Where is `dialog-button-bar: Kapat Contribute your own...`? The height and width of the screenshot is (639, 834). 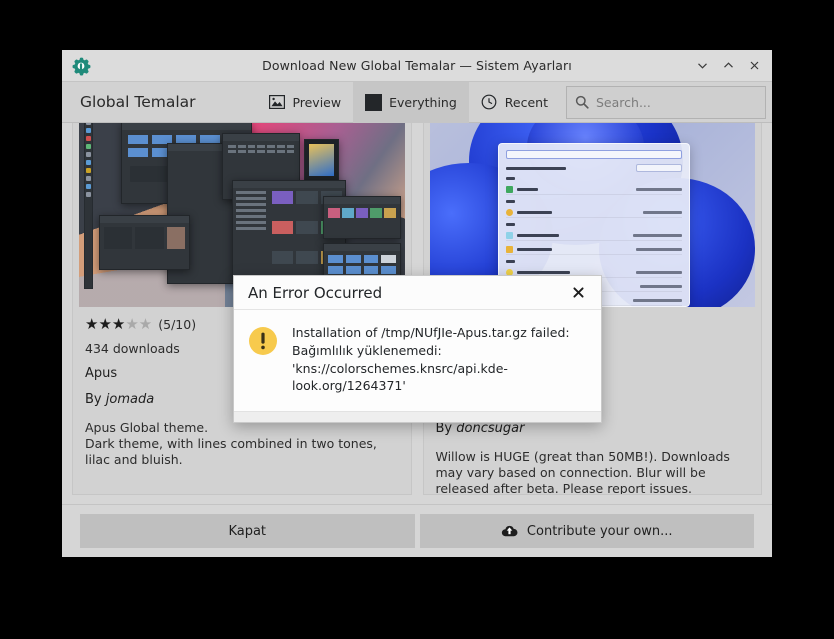 dialog-button-bar: Kapat Contribute your own... is located at coordinates (417, 530).